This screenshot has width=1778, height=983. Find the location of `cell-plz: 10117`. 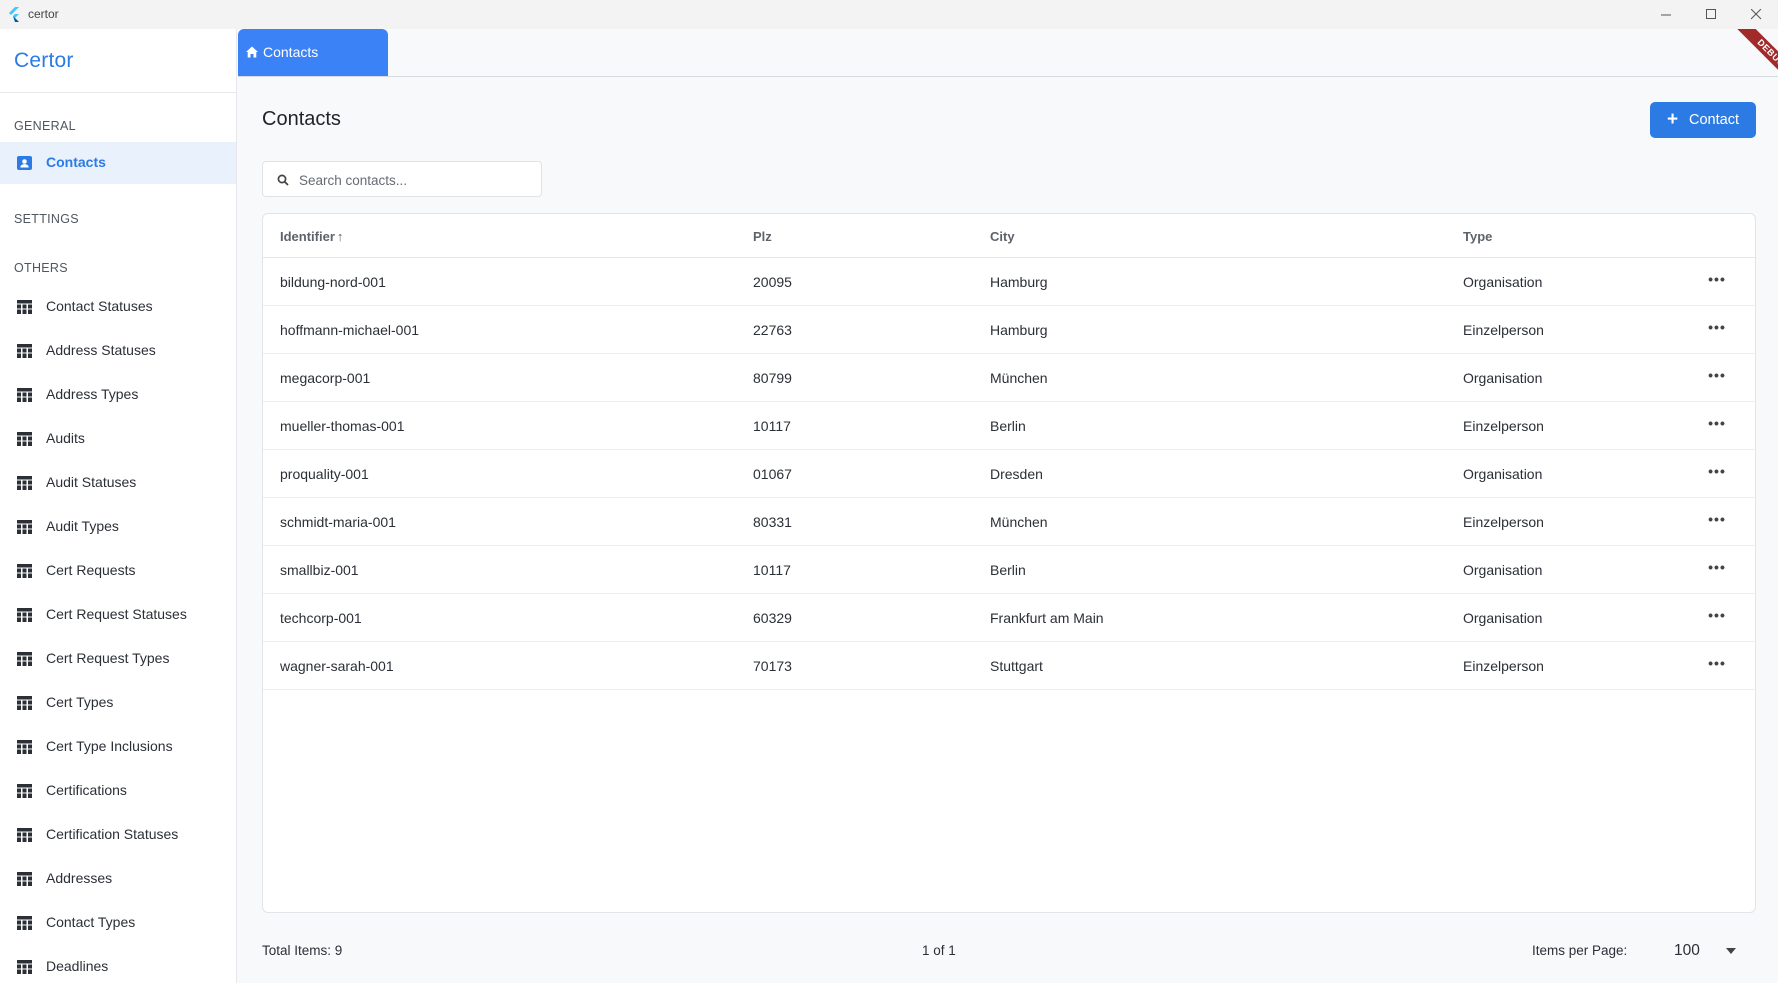

cell-plz: 10117 is located at coordinates (772, 426).